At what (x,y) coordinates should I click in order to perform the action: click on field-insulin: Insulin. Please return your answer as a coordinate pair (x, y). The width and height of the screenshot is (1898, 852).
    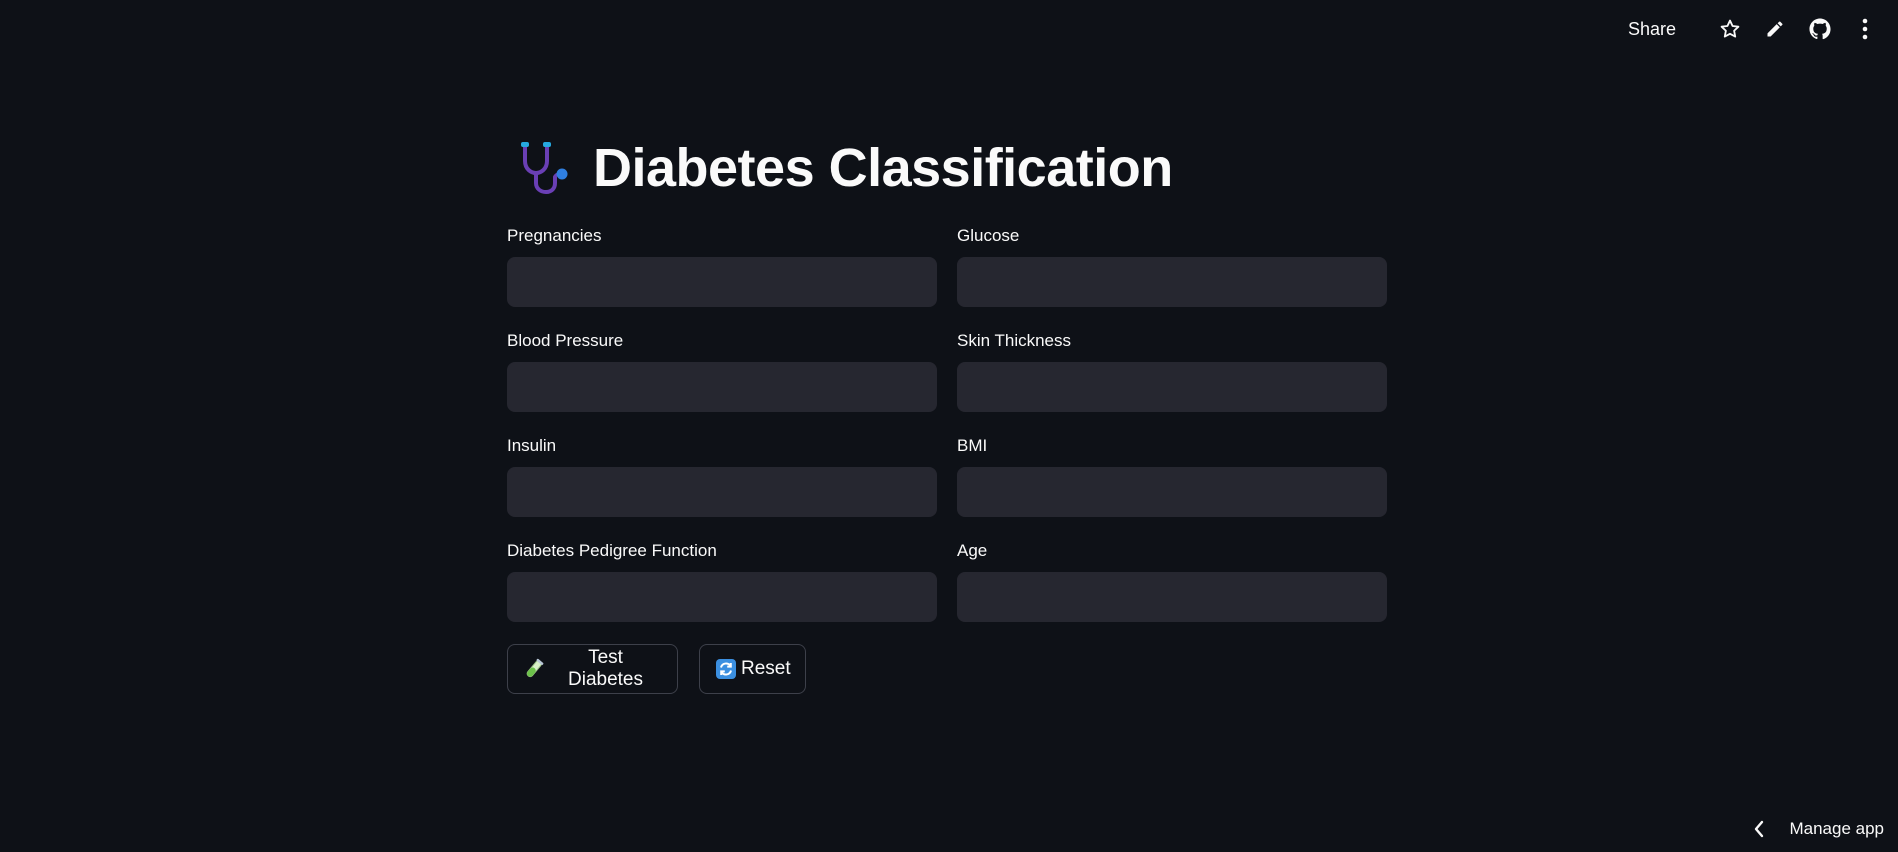
    Looking at the image, I should click on (722, 486).